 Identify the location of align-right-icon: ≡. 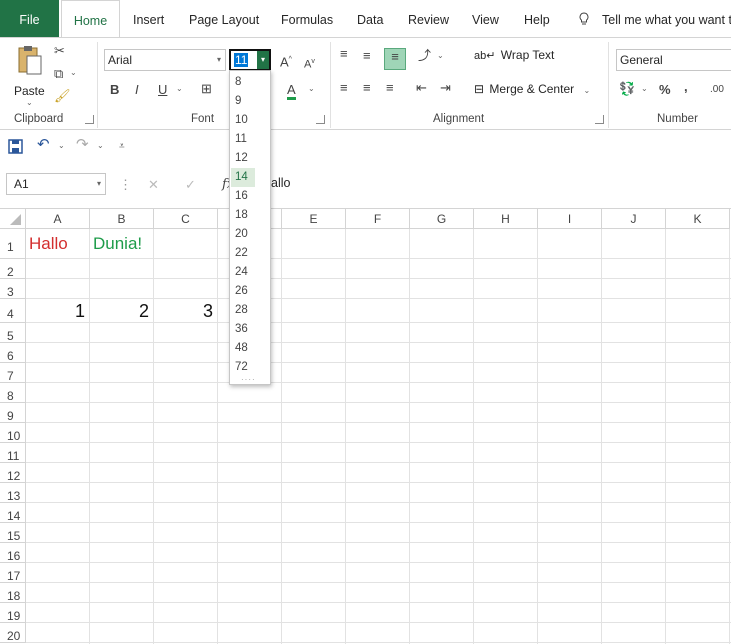
(390, 88).